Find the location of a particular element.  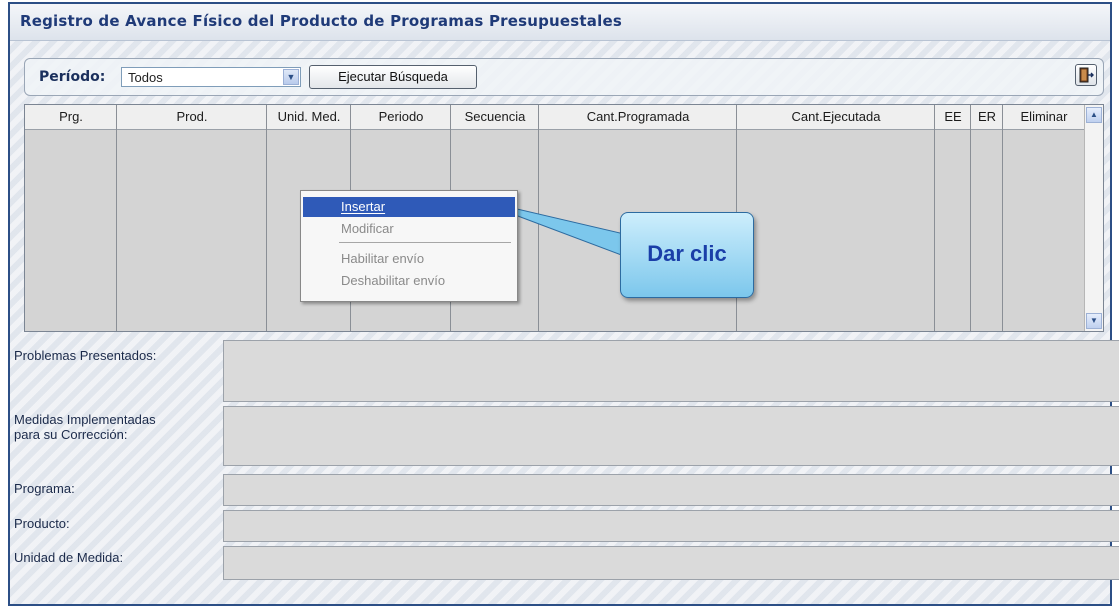

periodo-label: Período: is located at coordinates (72, 77).